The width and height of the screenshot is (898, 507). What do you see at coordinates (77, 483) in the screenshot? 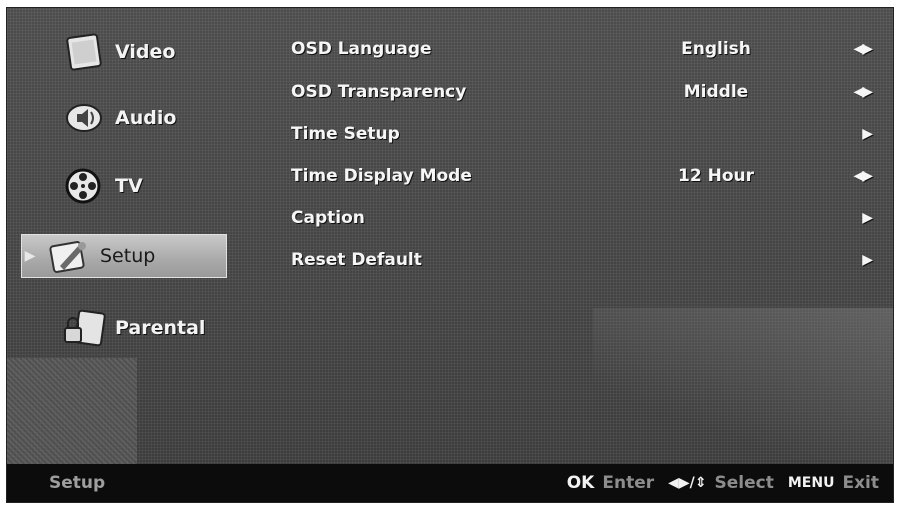
I see `current-menu-title: Setup` at bounding box center [77, 483].